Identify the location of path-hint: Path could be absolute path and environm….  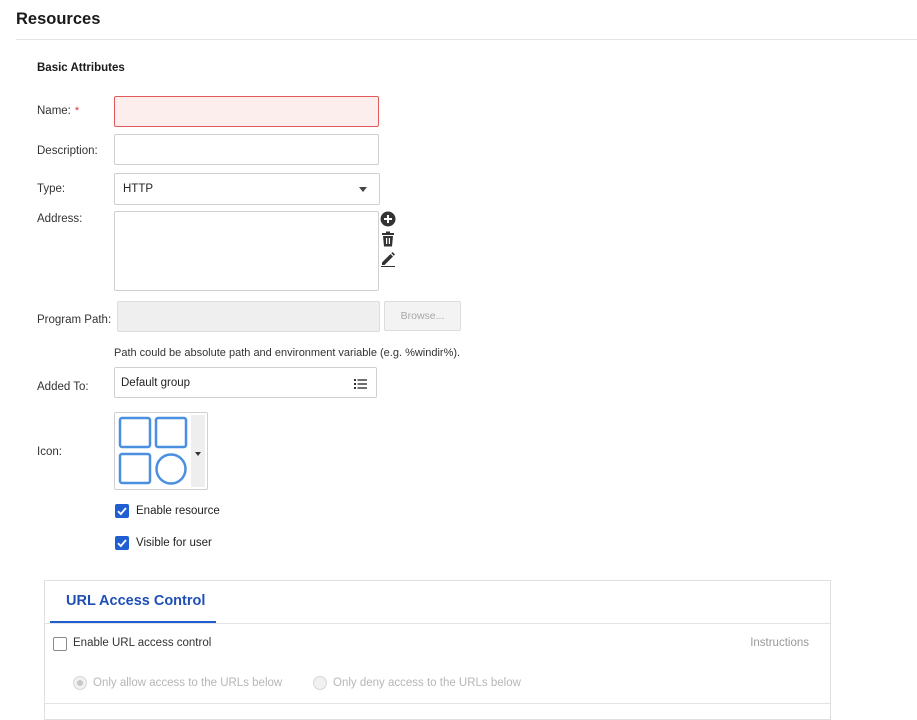
(287, 353).